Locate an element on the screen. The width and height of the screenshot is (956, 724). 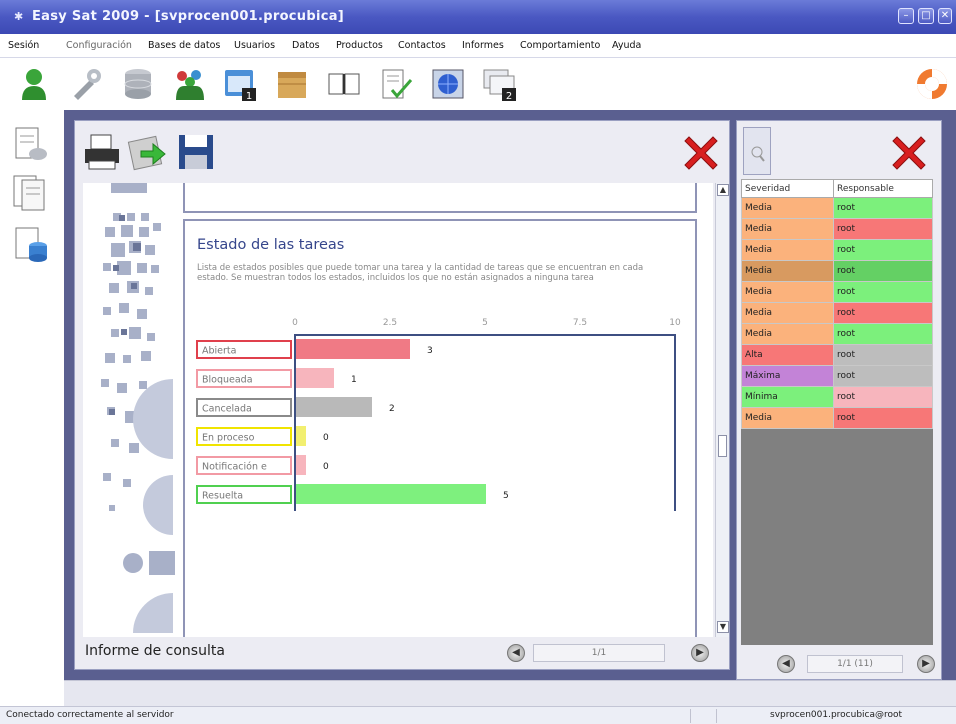
status-connection: svprocen001.procubica@root is located at coordinates (836, 715).